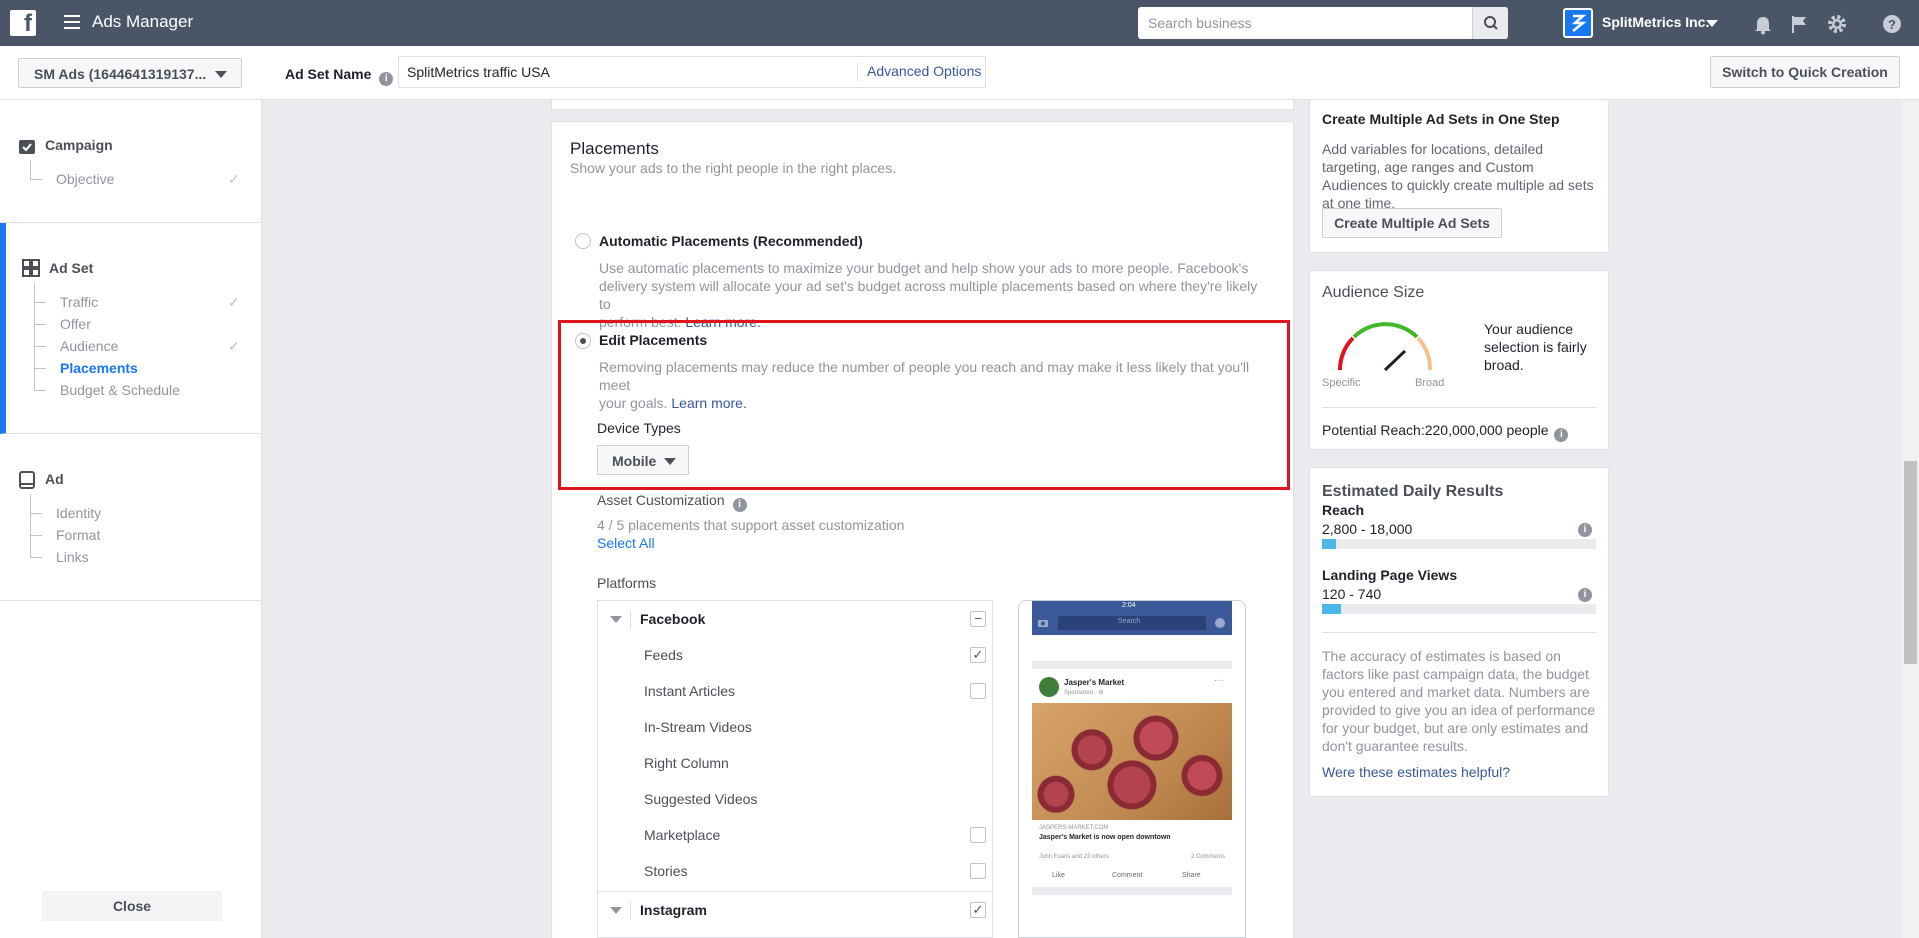 Image resolution: width=1919 pixels, height=938 pixels. I want to click on business-logo, so click(1578, 23).